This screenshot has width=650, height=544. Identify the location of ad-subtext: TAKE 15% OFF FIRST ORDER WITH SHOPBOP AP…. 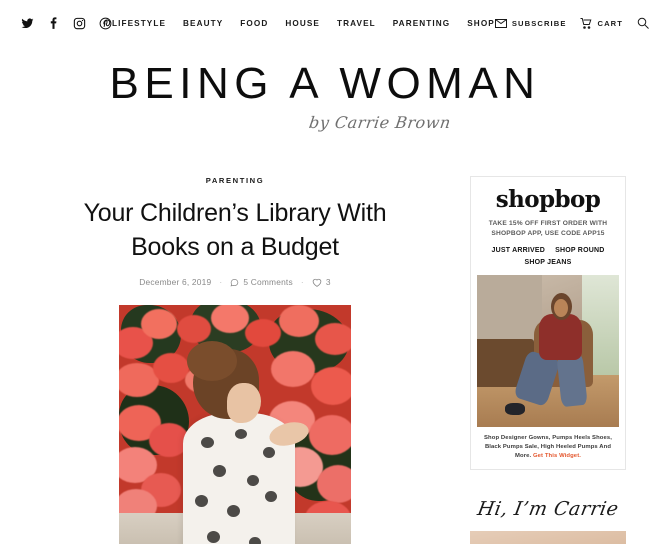
(548, 229).